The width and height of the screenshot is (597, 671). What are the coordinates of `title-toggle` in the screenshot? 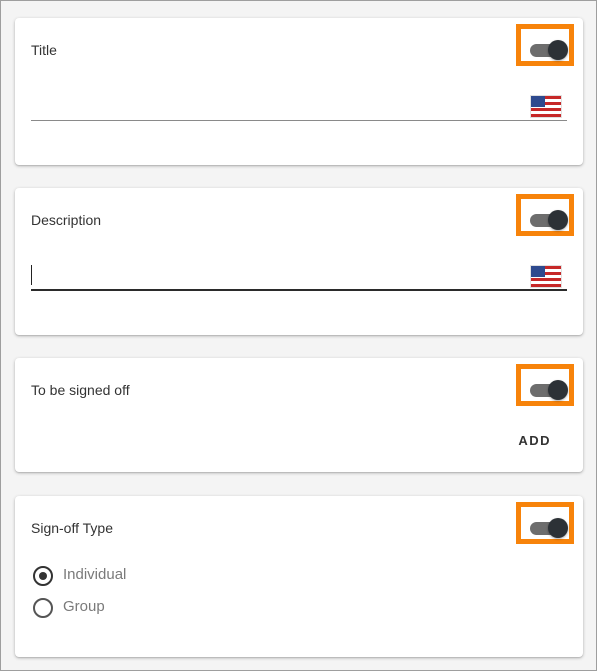 It's located at (549, 50).